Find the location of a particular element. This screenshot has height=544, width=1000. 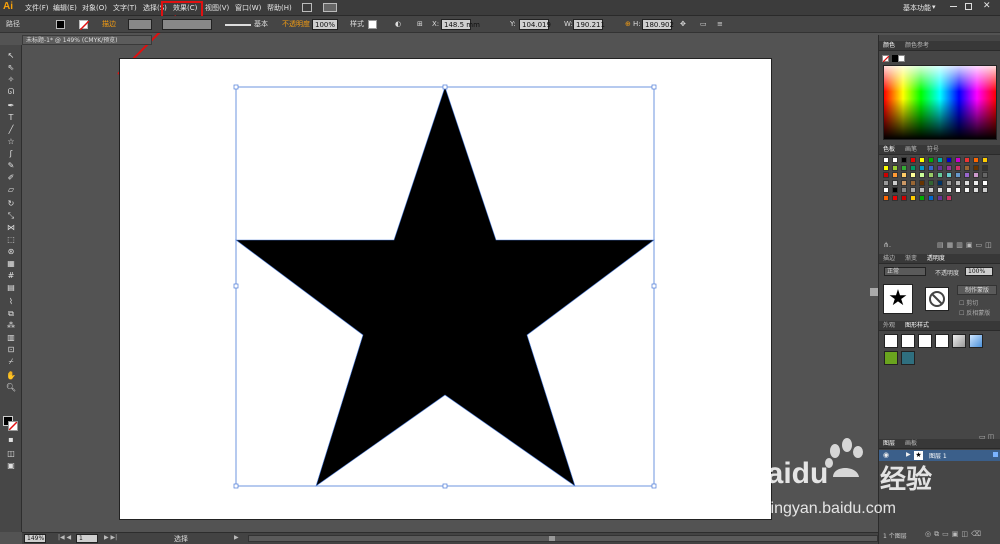

opacity-label: 不透明度 is located at coordinates (296, 24).